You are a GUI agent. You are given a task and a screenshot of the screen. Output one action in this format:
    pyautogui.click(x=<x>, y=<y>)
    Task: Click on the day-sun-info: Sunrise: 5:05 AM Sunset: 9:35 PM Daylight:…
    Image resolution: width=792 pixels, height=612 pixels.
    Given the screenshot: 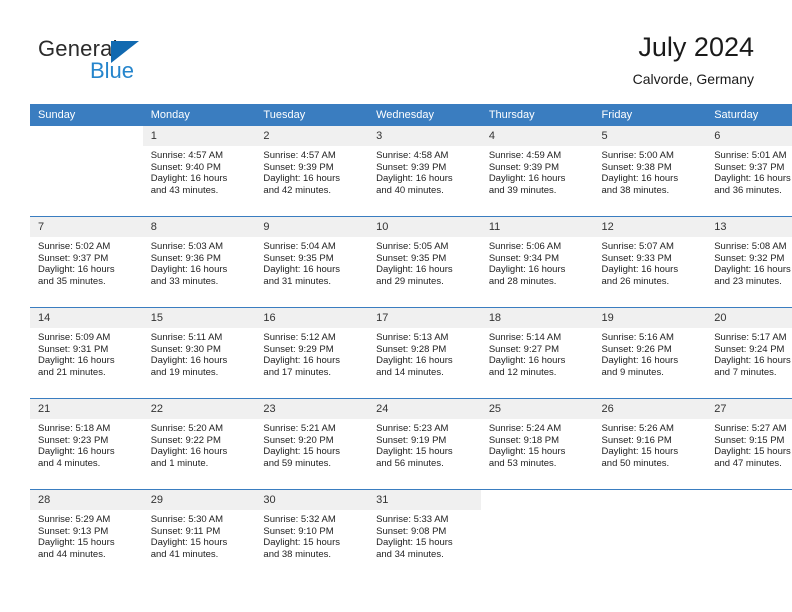 What is the action you would take?
    pyautogui.click(x=424, y=262)
    